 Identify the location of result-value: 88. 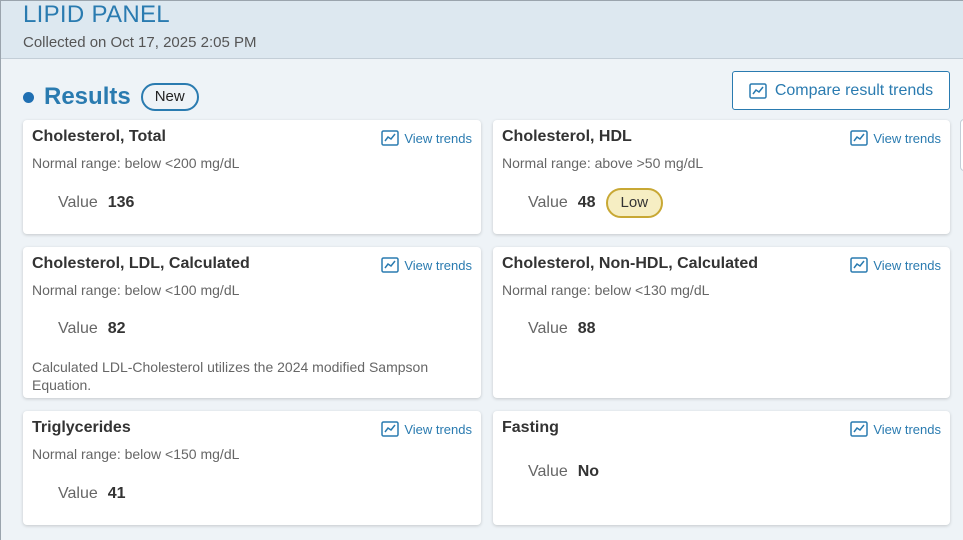
(586, 328).